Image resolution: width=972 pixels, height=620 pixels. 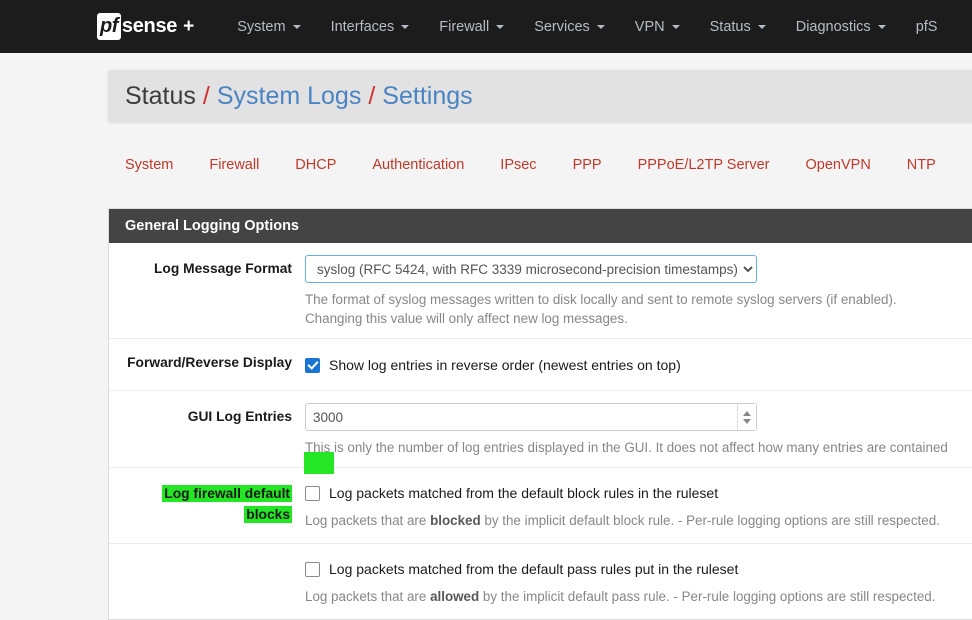 I want to click on breadcrumb: Status / System Logs / Settings, so click(x=540, y=96).